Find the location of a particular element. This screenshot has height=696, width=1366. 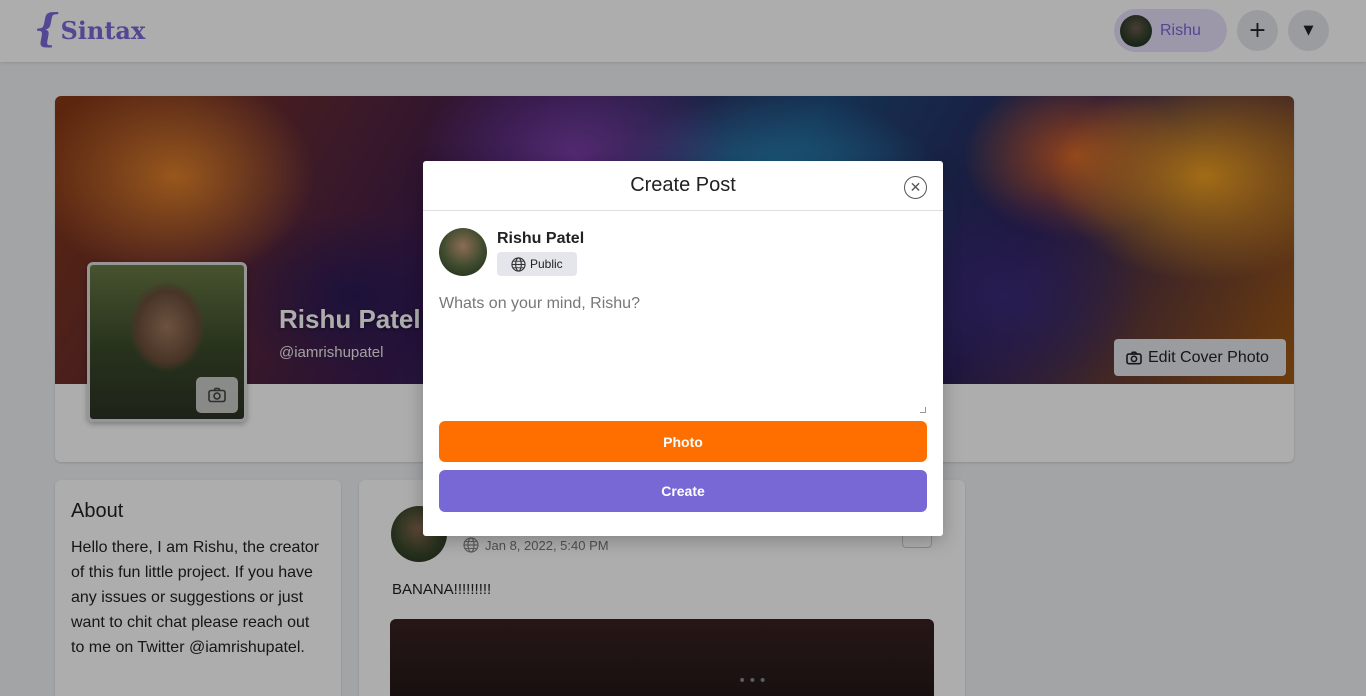

close-button: ✕ is located at coordinates (915, 187).